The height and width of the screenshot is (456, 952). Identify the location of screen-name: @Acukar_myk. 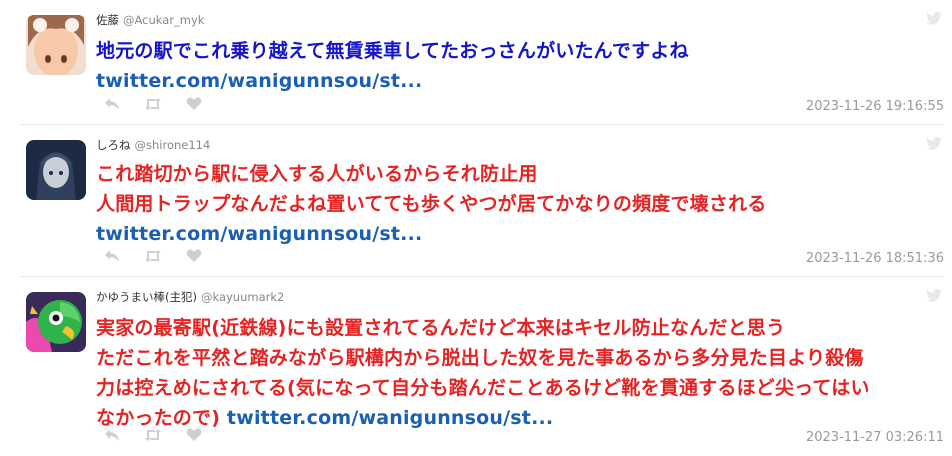
(163, 20).